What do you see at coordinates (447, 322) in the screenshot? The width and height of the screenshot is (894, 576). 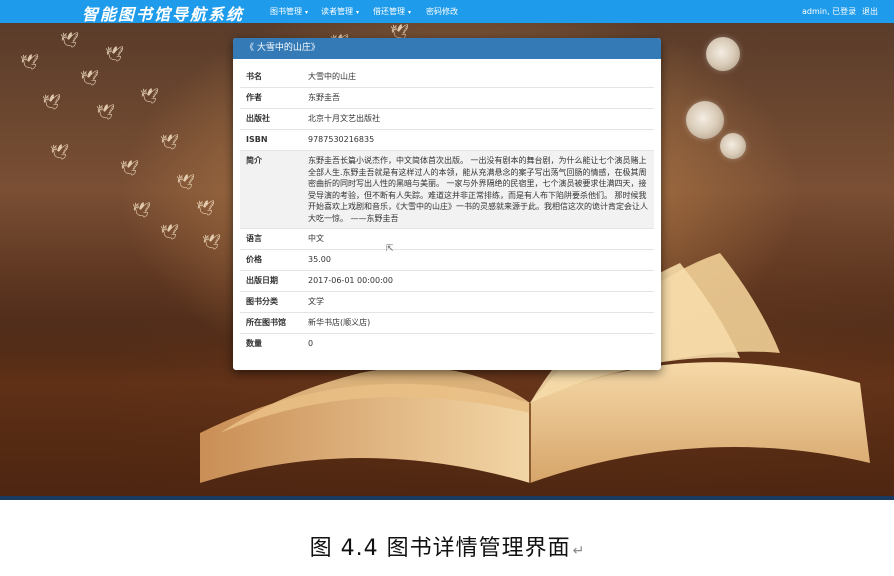 I see `detail-row-library: 所在图书馆 新华书店(顺义店)` at bounding box center [447, 322].